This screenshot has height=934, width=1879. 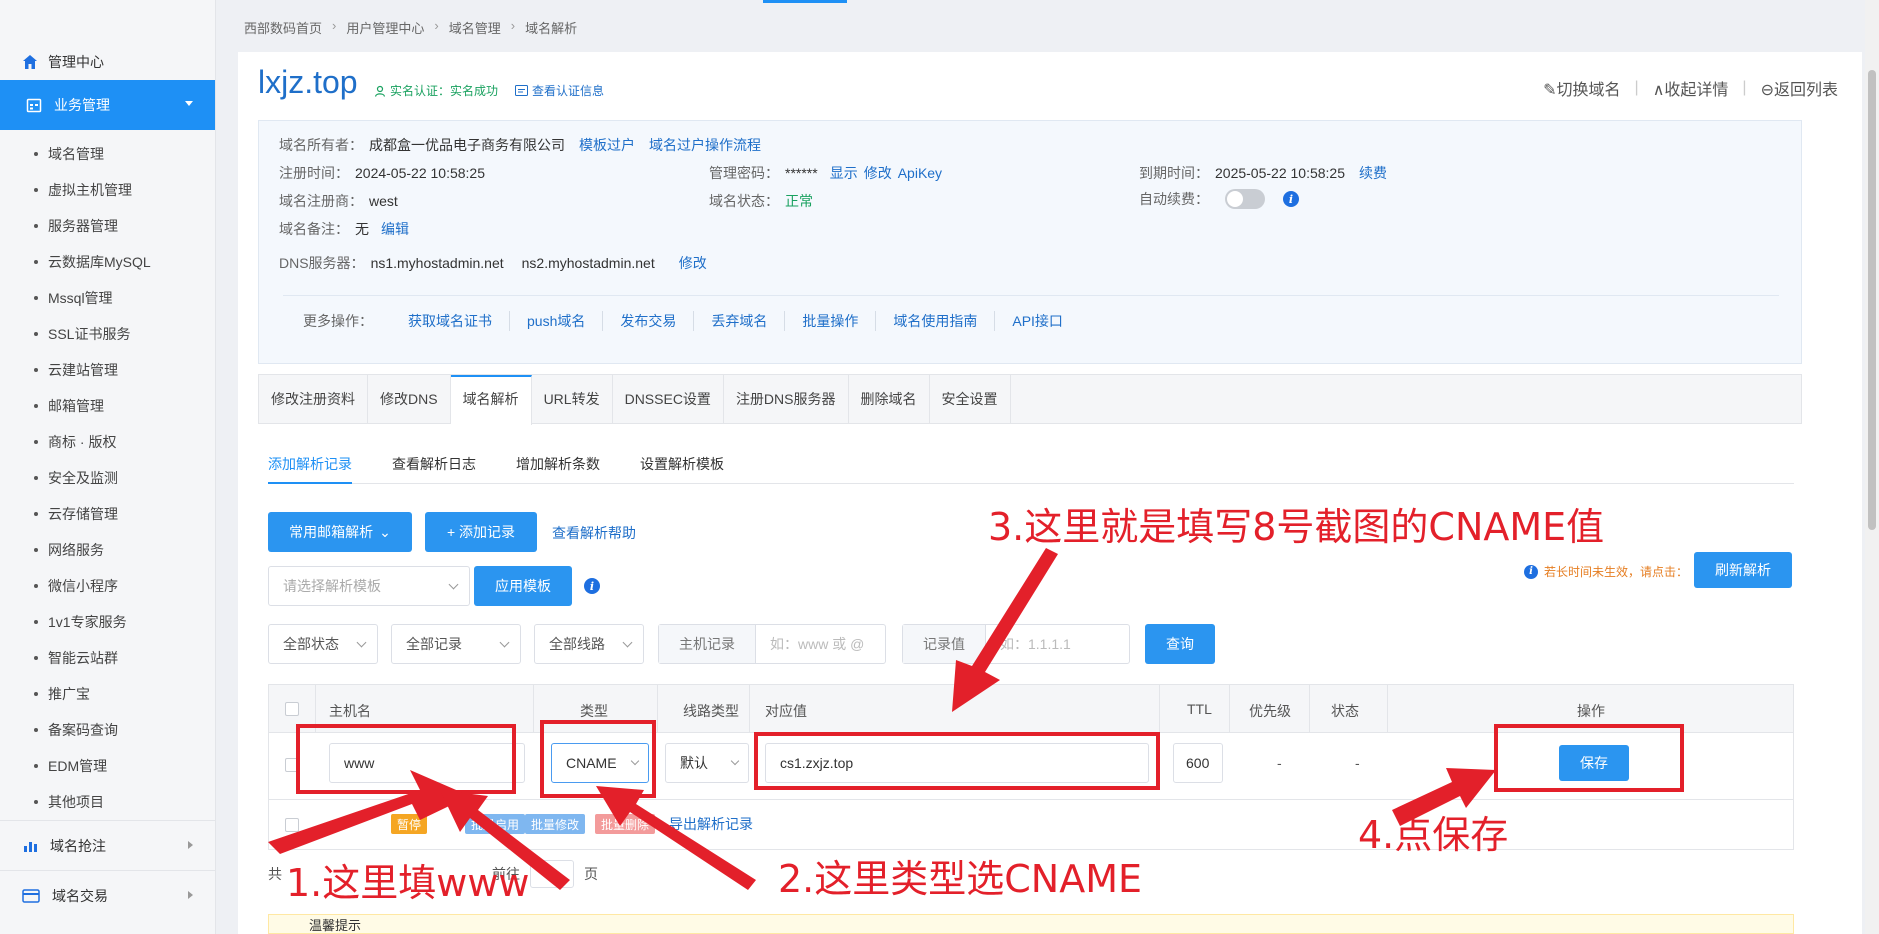 I want to click on annotation-1: 1.这里填www, so click(x=408, y=883).